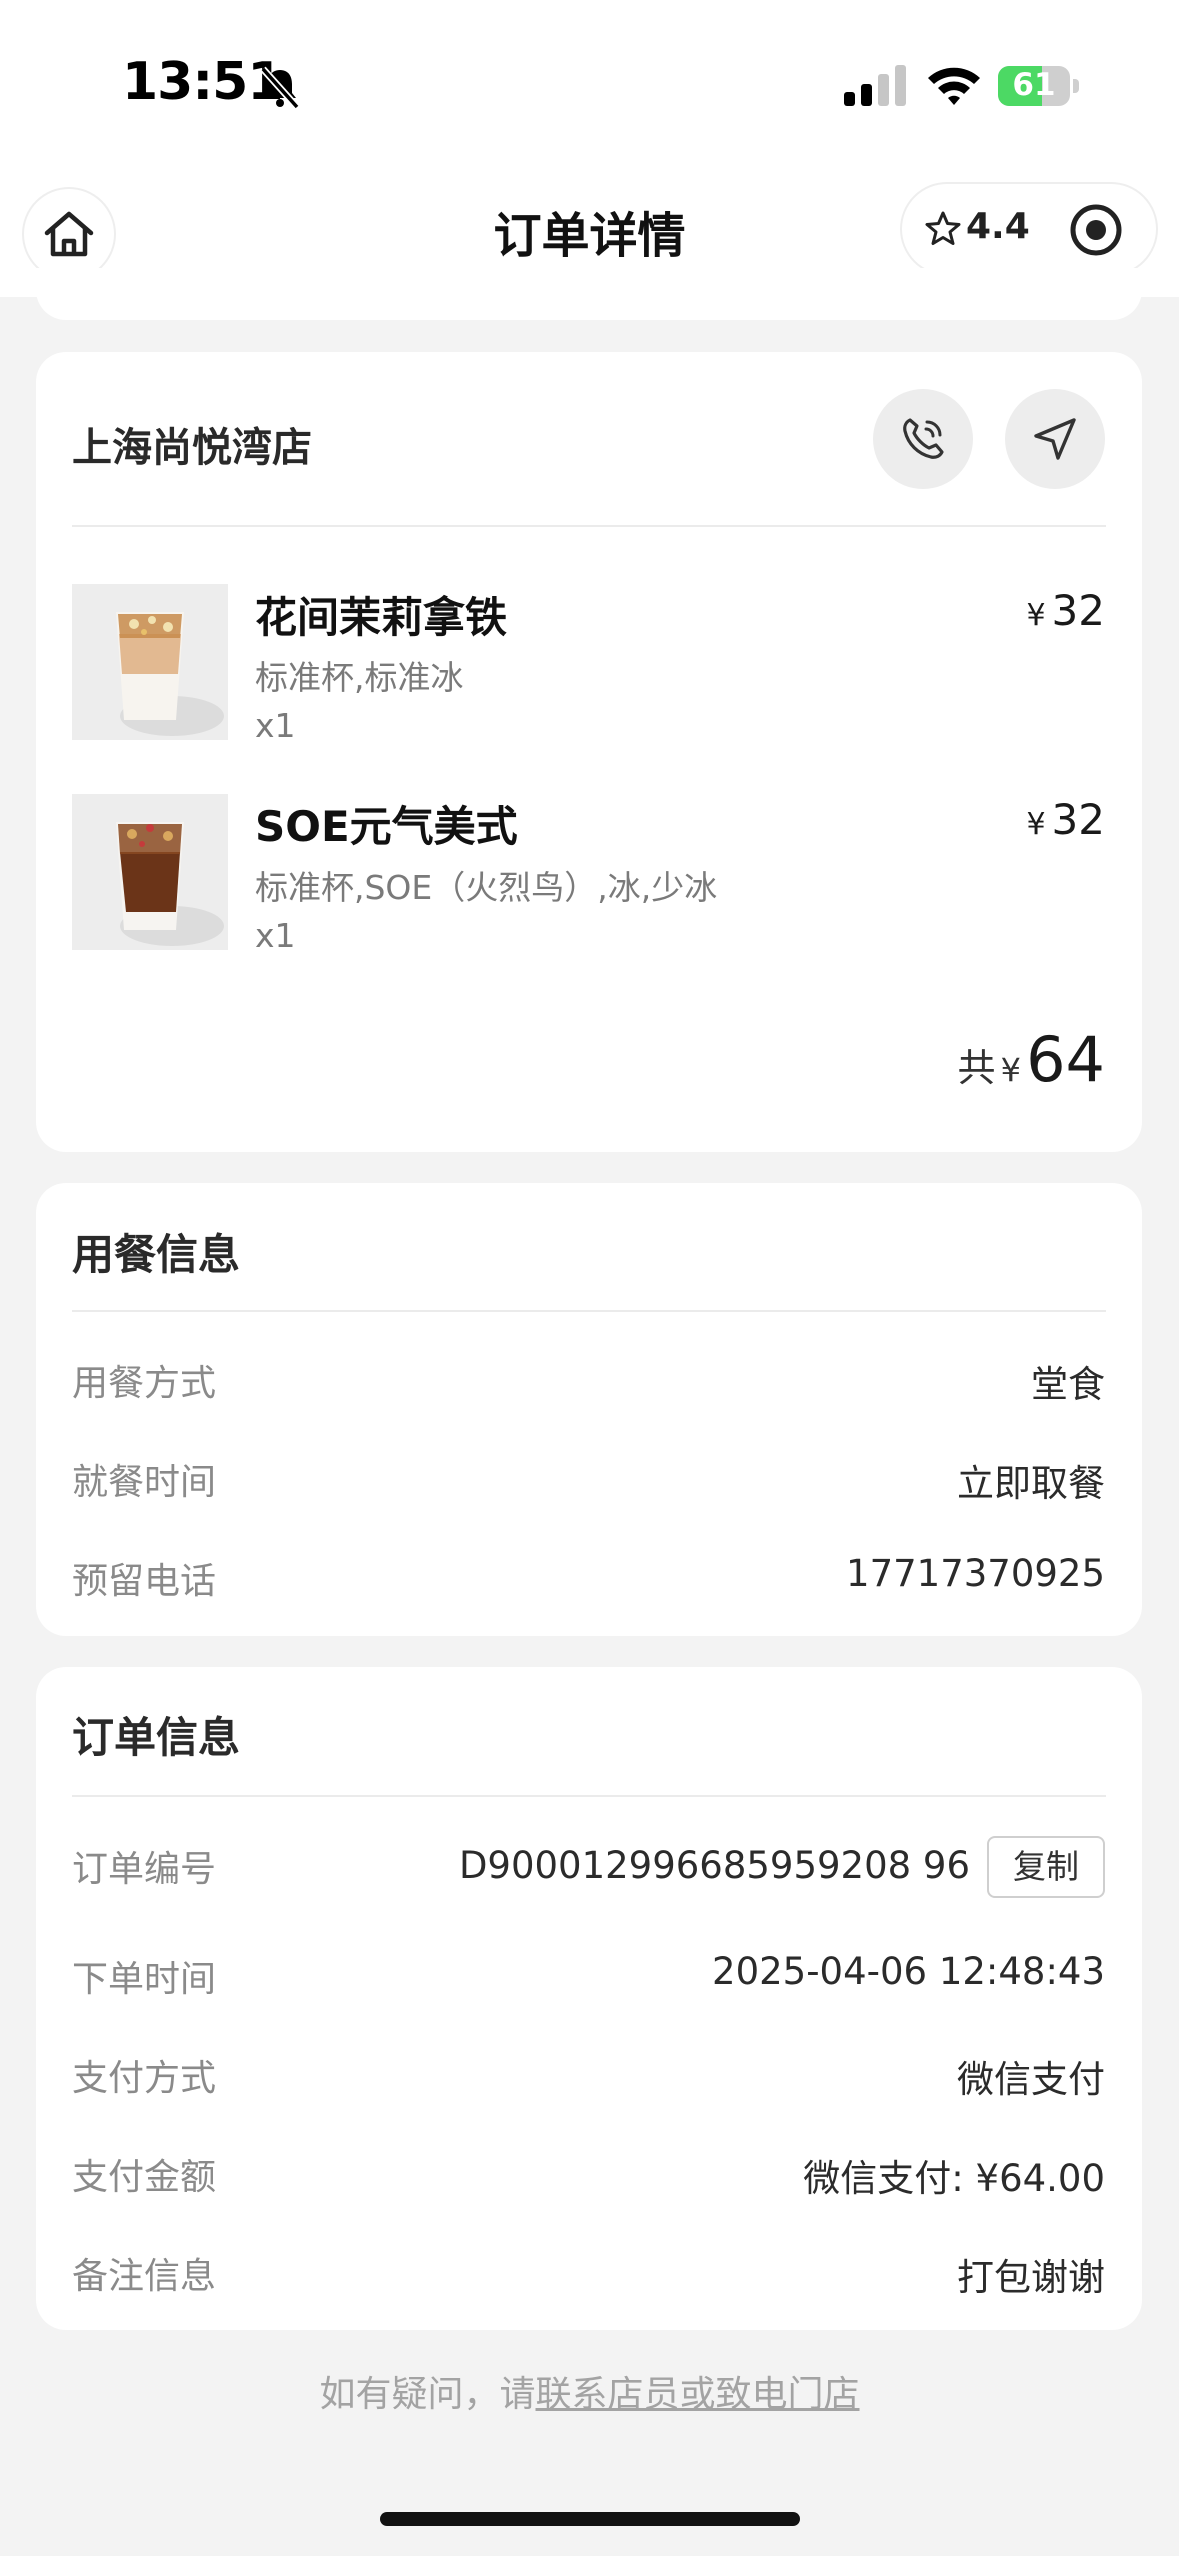 The height and width of the screenshot is (2556, 1179). What do you see at coordinates (156, 1737) in the screenshot?
I see `section-title: 订单信息` at bounding box center [156, 1737].